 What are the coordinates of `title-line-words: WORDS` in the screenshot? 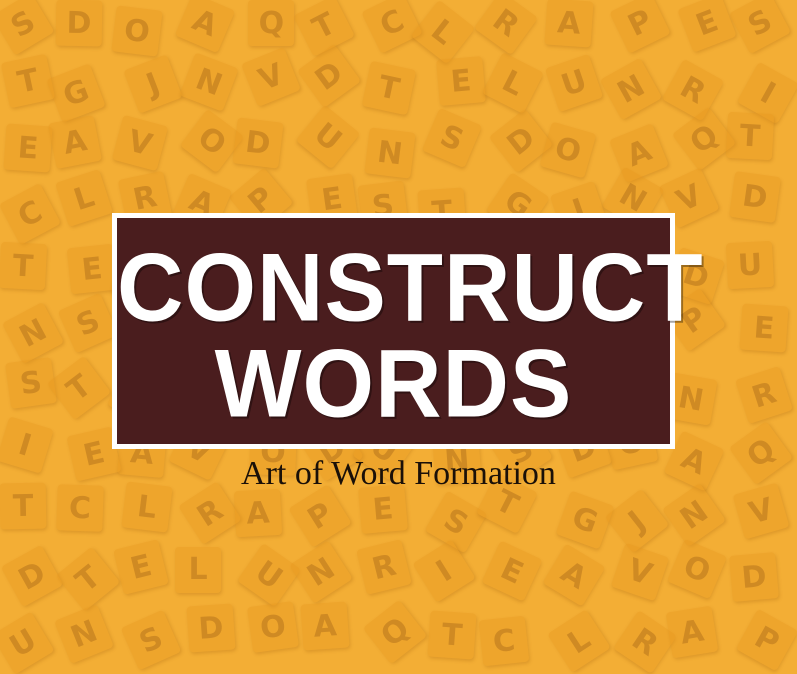 It's located at (393, 384).